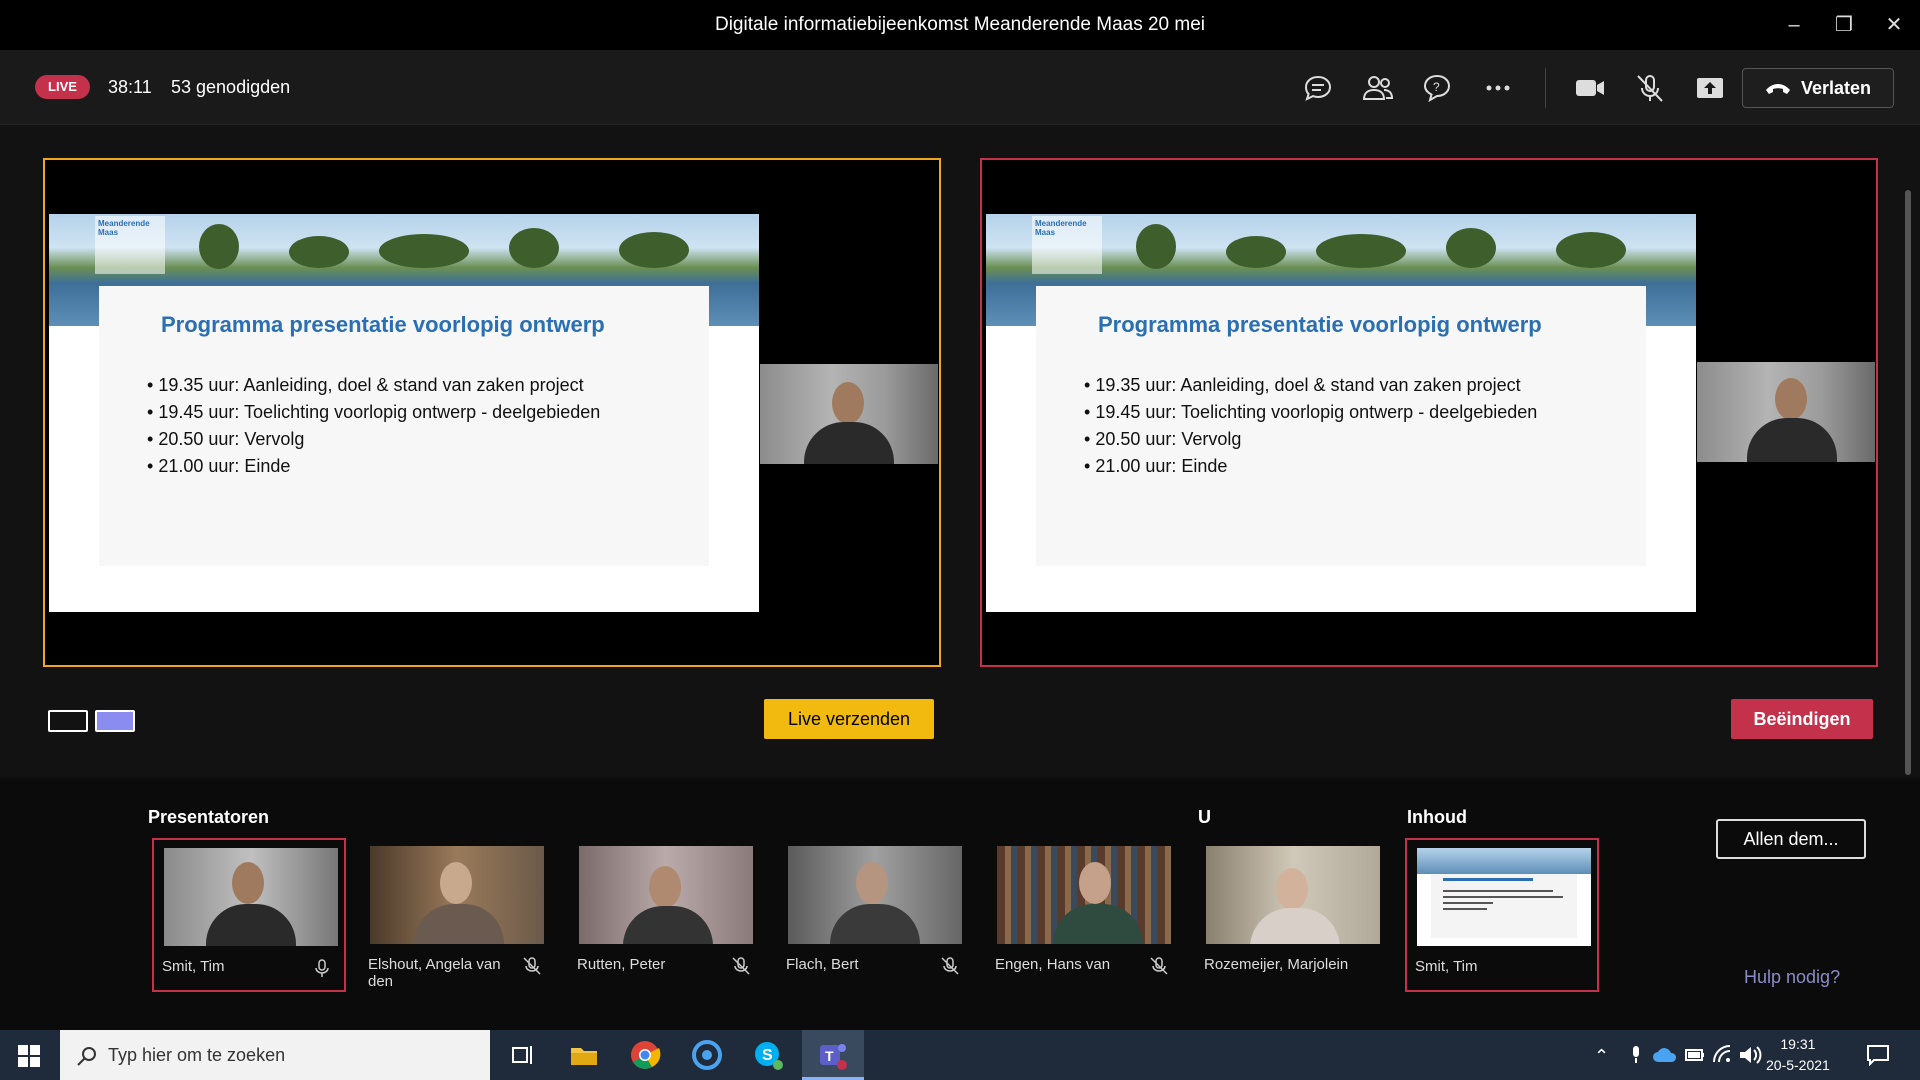 Image resolution: width=1920 pixels, height=1080 pixels. I want to click on toolbar-divider, so click(1545, 88).